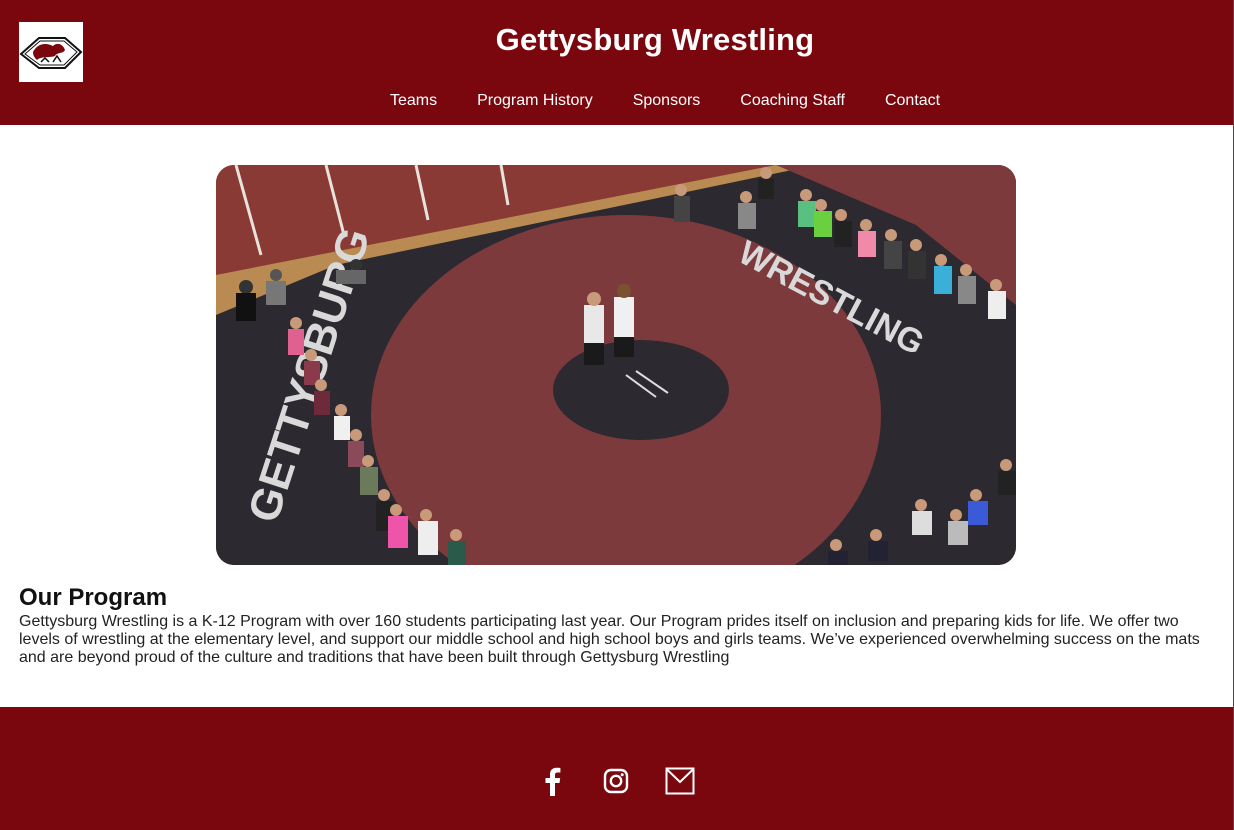 Image resolution: width=1234 pixels, height=830 pixels. I want to click on email-link, so click(680, 781).